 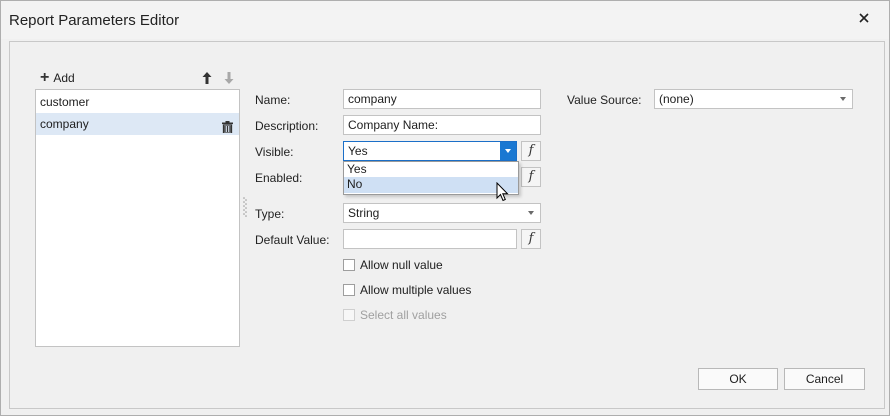 I want to click on value-source-combo: (none), so click(x=753, y=99).